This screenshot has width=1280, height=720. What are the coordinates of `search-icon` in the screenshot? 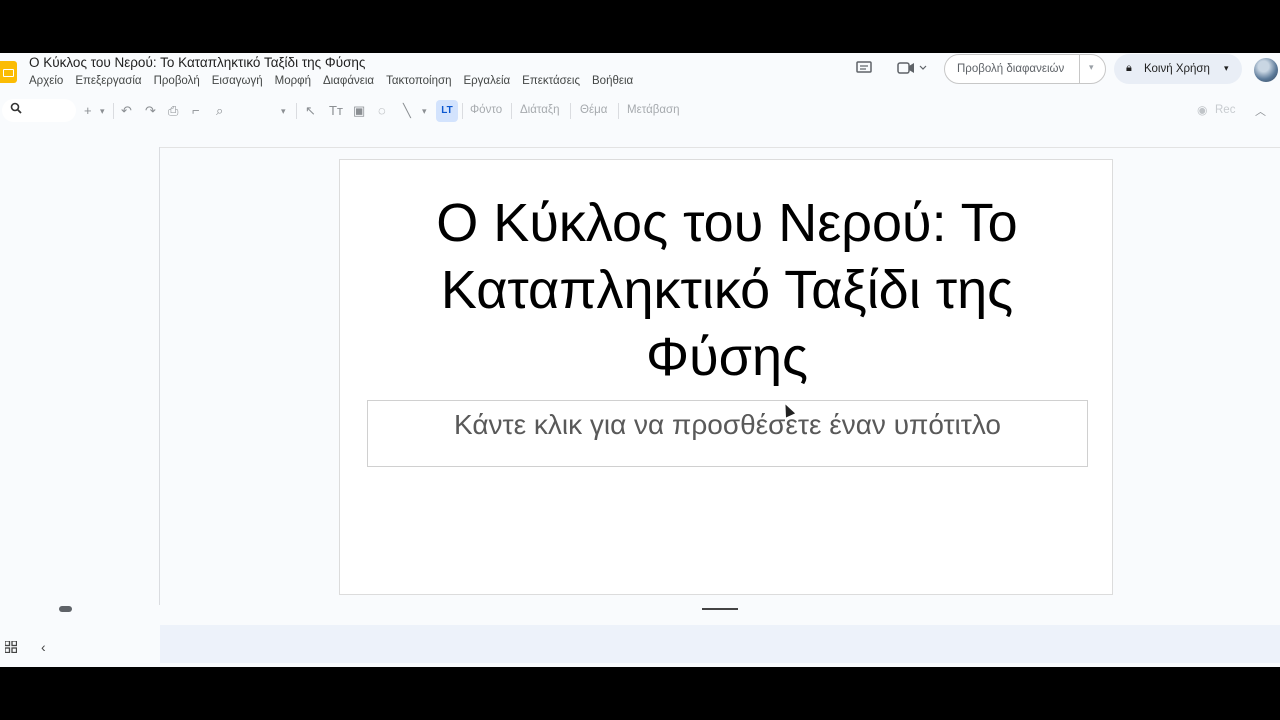 It's located at (16, 109).